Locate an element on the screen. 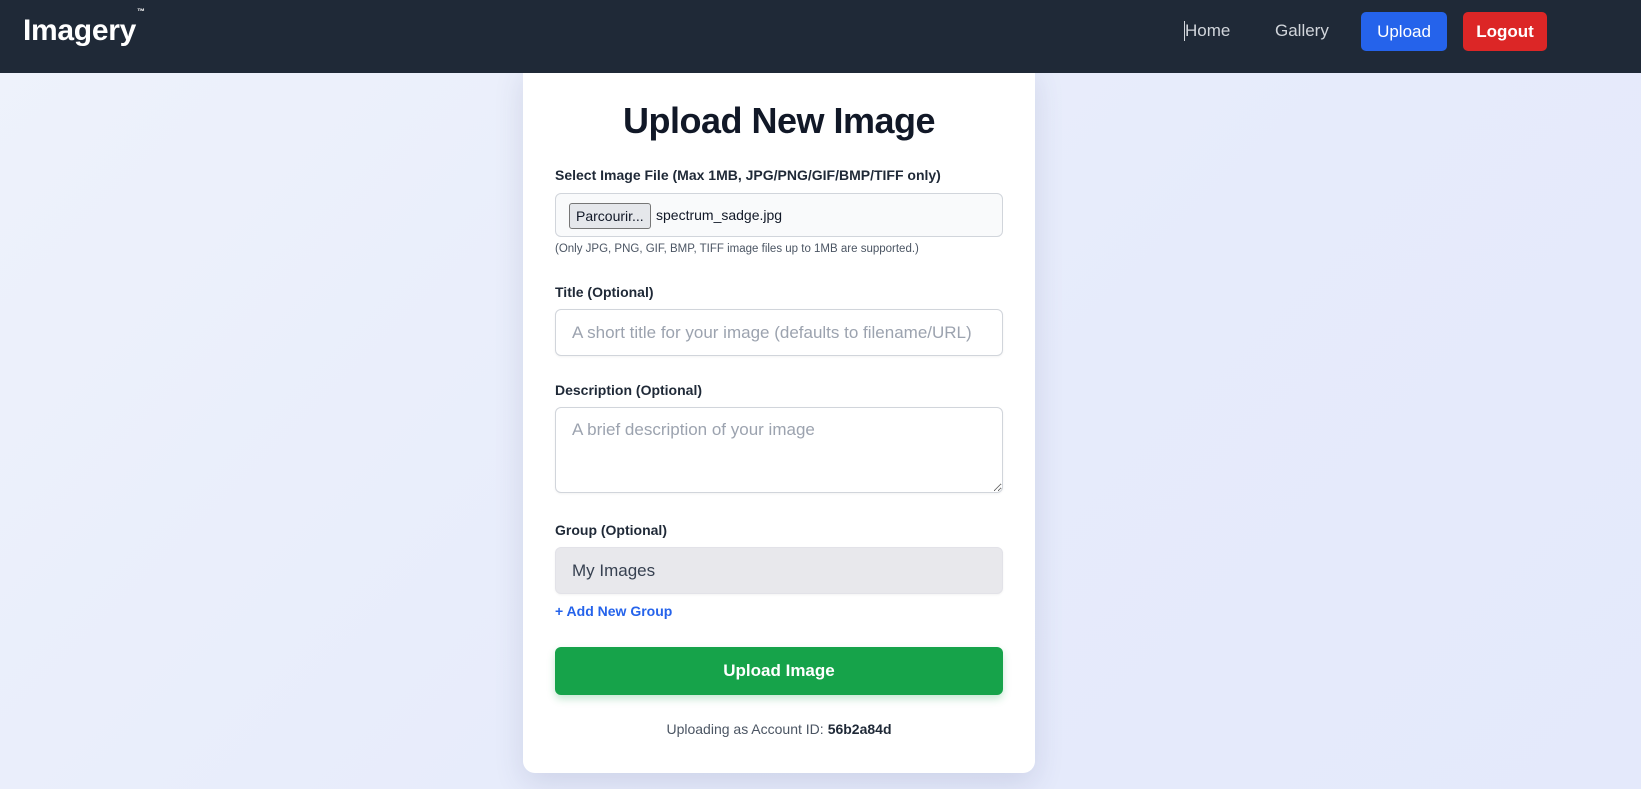 This screenshot has width=1641, height=789. file-input: Parcourir... spectrum_sadge.jpg is located at coordinates (779, 215).